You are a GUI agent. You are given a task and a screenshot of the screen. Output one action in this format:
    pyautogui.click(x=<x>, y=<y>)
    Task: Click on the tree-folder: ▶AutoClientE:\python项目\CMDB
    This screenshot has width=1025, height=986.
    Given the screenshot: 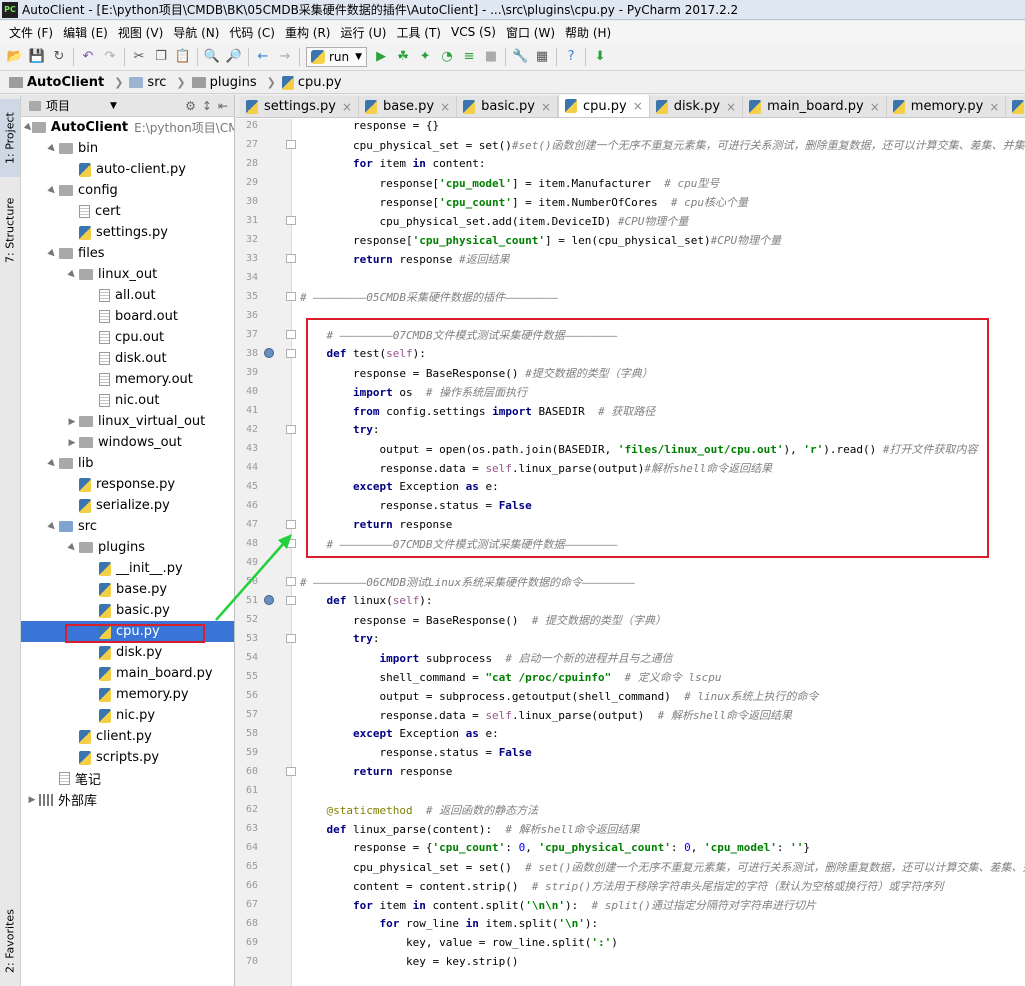 What is the action you would take?
    pyautogui.click(x=127, y=127)
    